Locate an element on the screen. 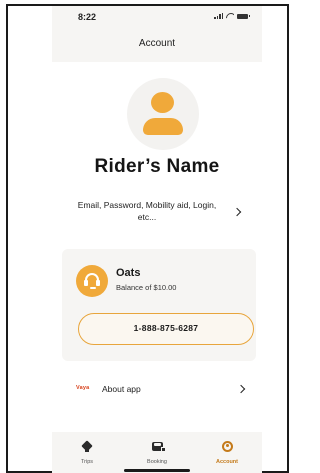 This screenshot has height=473, width=320. status-bar: 8:22 is located at coordinates (157, 17).